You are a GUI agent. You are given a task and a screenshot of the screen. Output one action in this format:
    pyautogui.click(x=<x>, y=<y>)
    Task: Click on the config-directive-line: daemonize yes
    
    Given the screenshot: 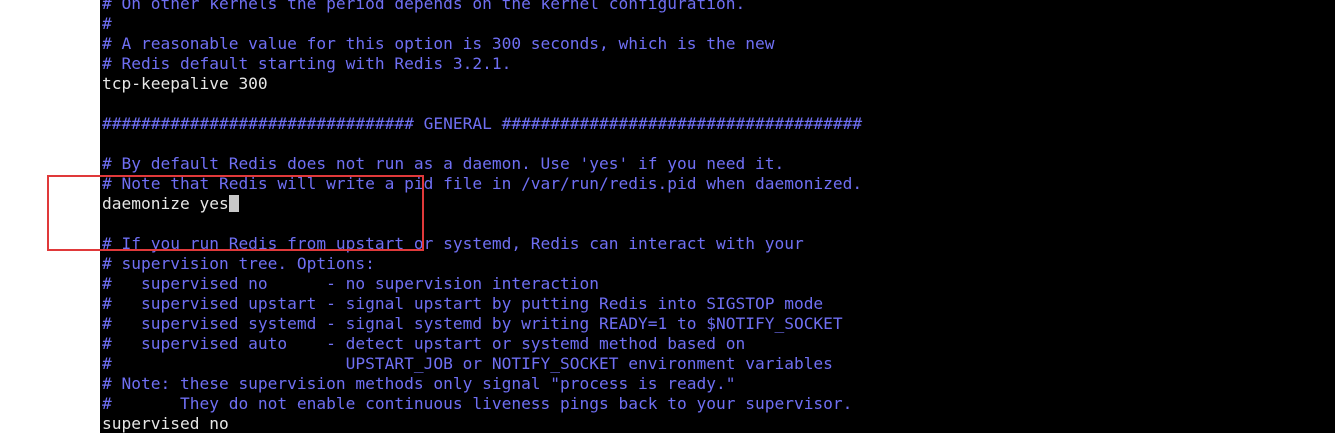 What is the action you would take?
    pyautogui.click(x=482, y=204)
    